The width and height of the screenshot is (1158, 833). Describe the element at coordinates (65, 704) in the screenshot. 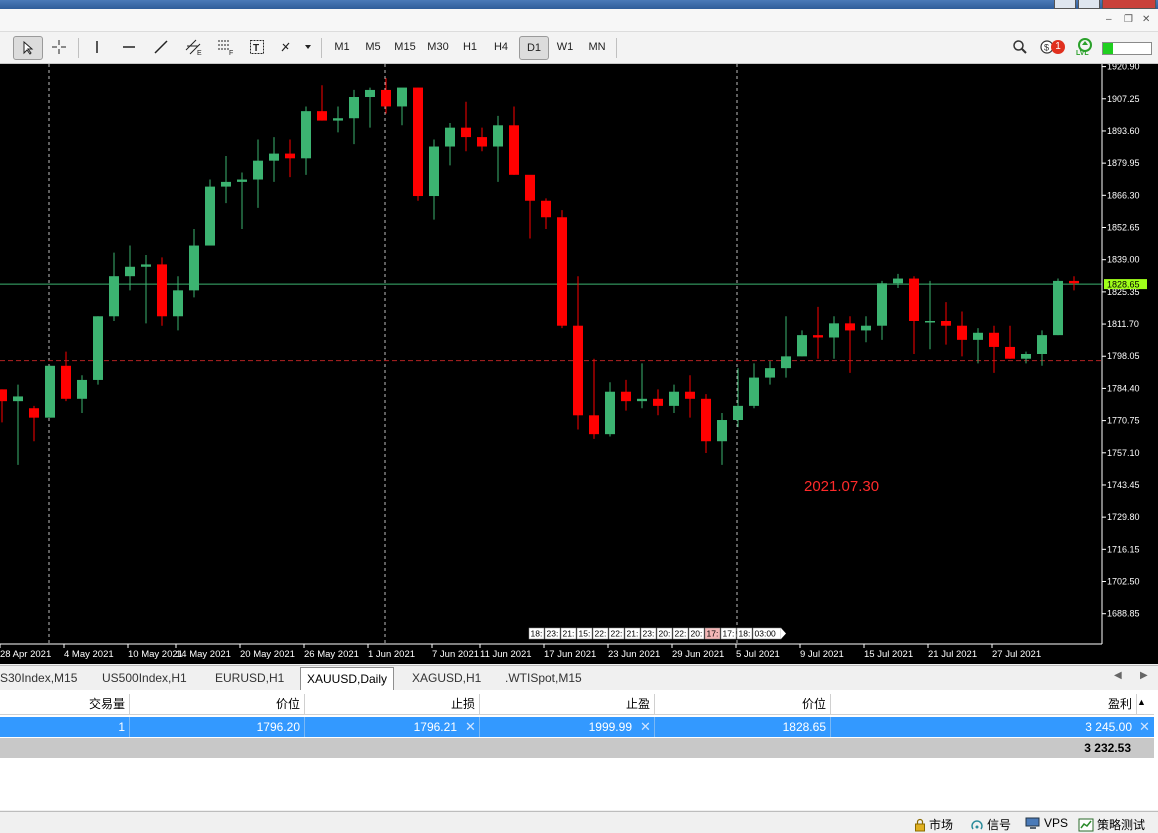

I see `header-volume: 交易量` at that location.